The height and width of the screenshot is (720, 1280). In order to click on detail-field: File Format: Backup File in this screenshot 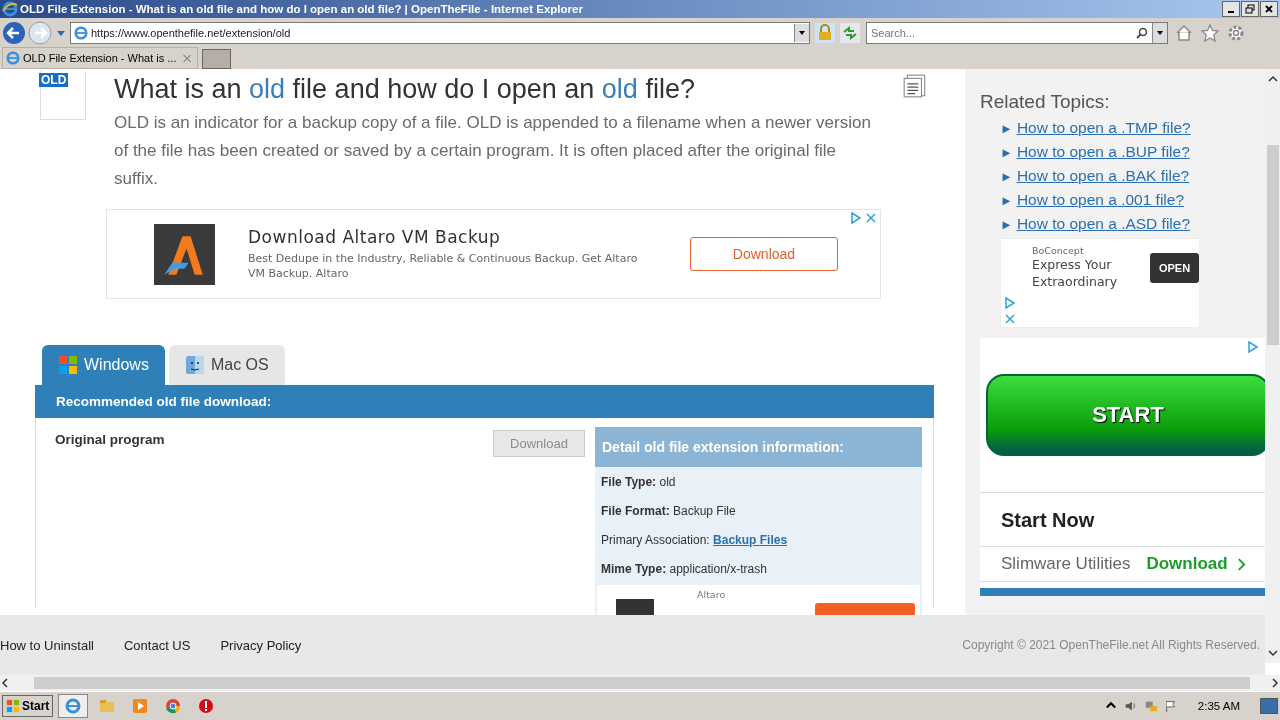, I will do `click(668, 510)`.